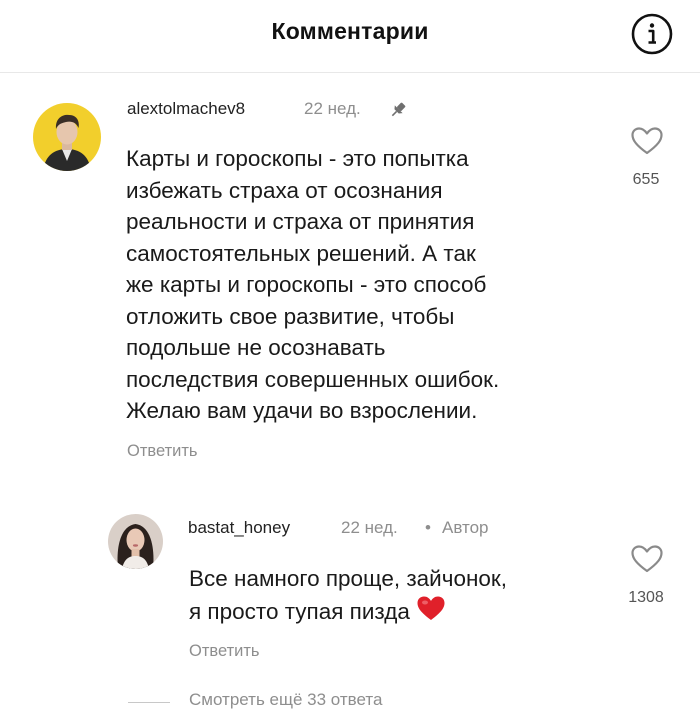 This screenshot has height=727, width=700. What do you see at coordinates (239, 528) in the screenshot?
I see `reply-username: bastat_honey` at bounding box center [239, 528].